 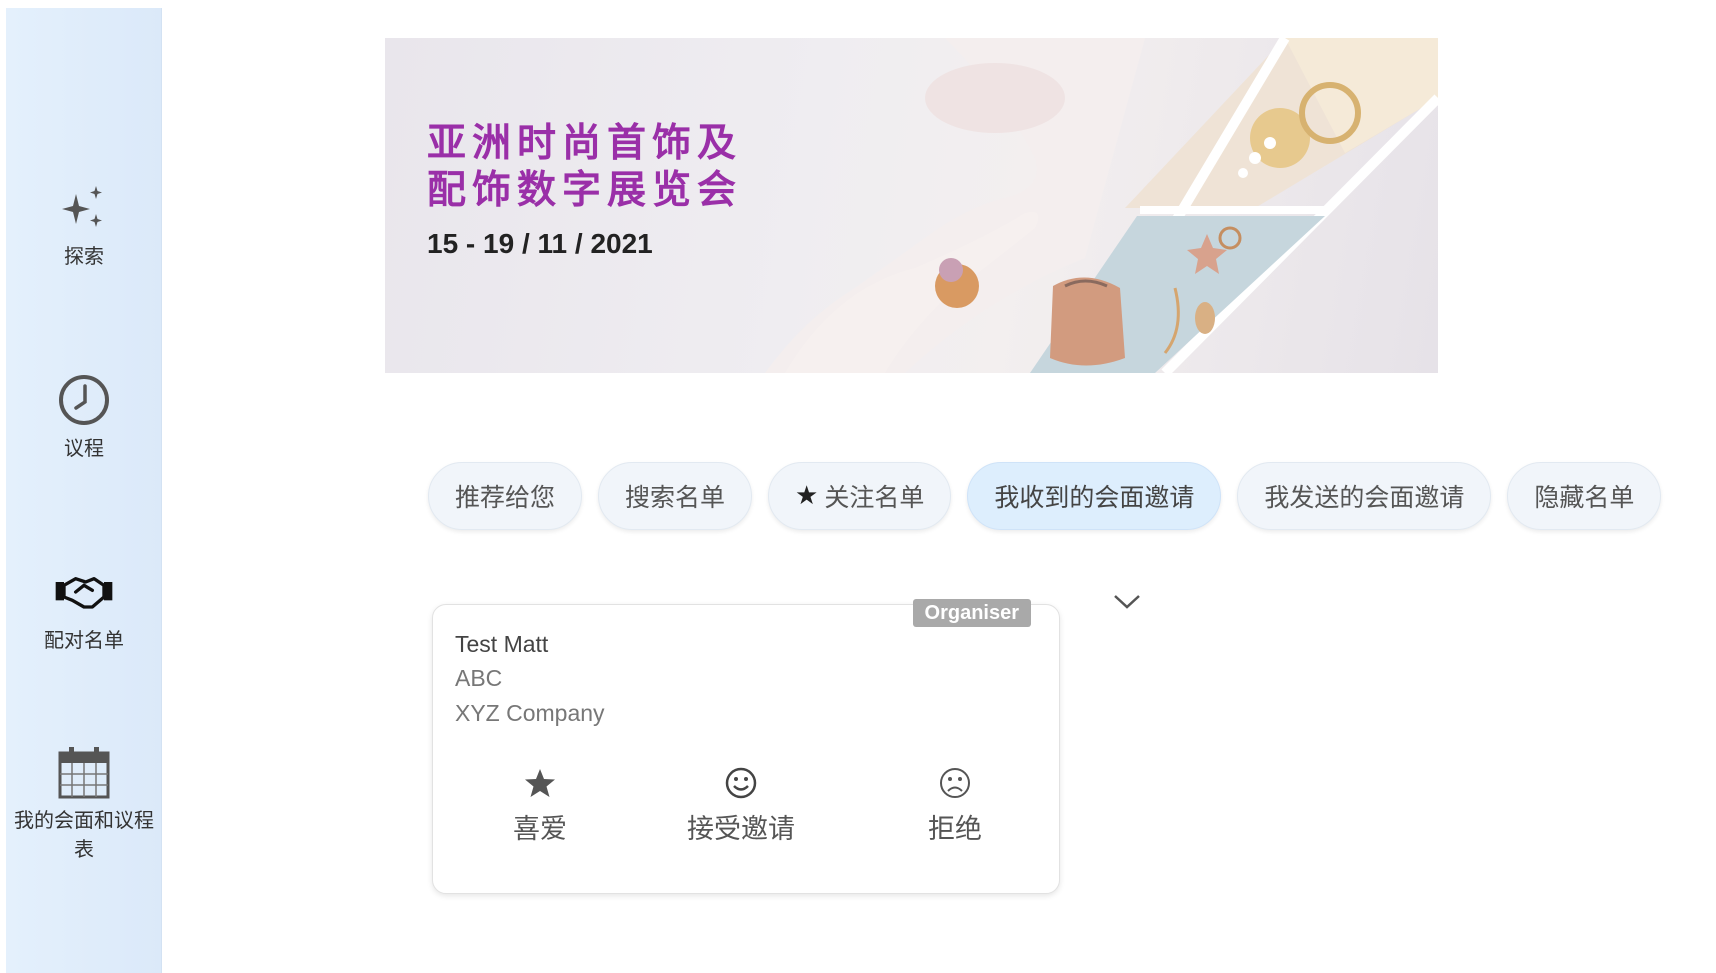 What do you see at coordinates (971, 613) in the screenshot?
I see `organiser-badge: Organiser` at bounding box center [971, 613].